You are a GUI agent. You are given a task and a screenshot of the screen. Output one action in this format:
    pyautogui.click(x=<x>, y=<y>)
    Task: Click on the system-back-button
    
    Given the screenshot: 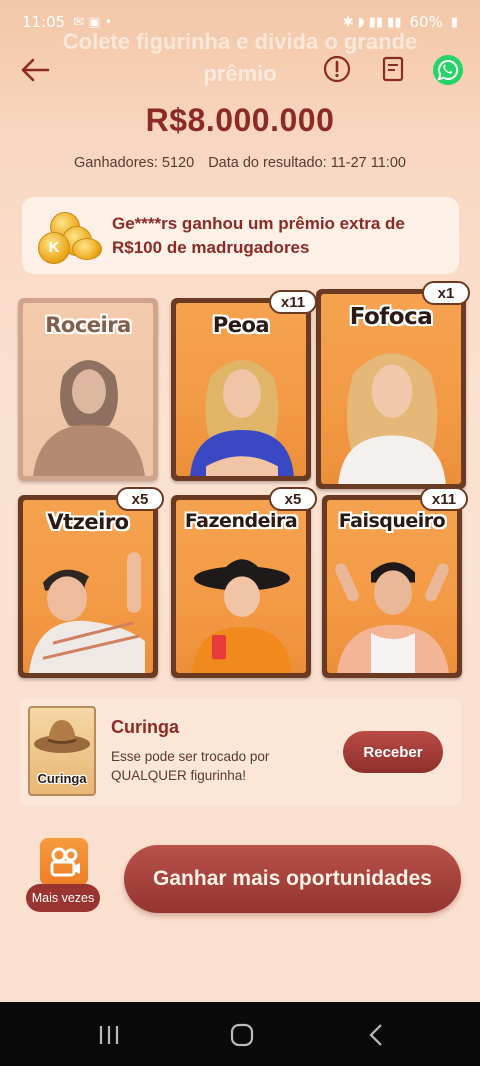 What is the action you would take?
    pyautogui.click(x=377, y=1035)
    